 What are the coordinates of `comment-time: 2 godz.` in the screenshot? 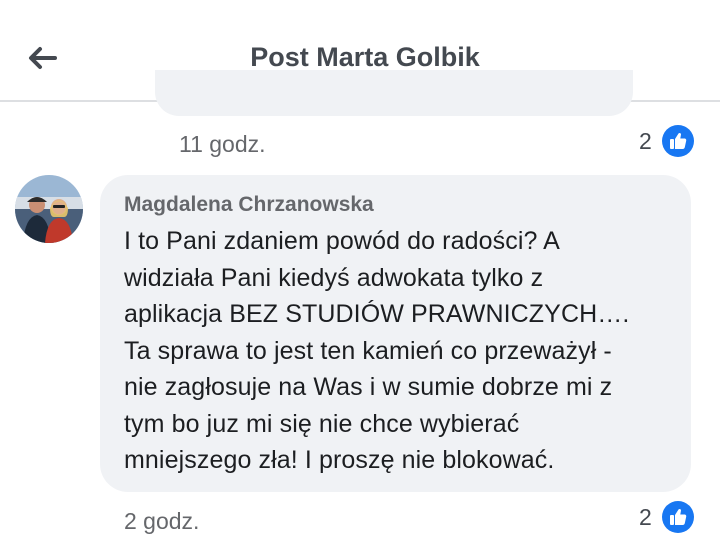 It's located at (161, 521).